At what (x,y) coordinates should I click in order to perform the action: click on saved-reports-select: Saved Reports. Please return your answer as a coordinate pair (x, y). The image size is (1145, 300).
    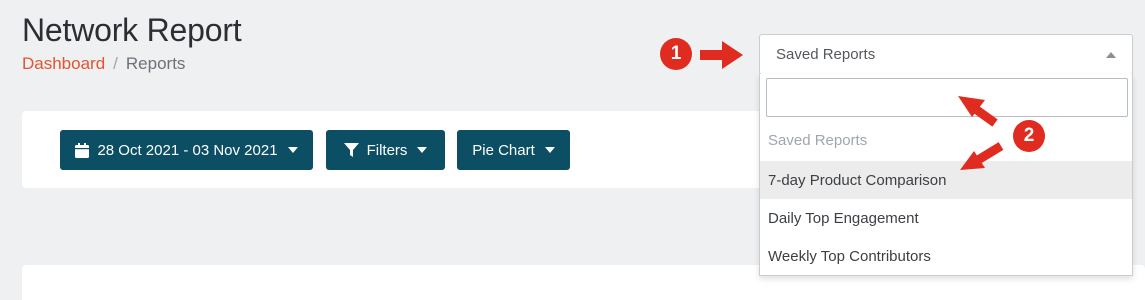
    Looking at the image, I should click on (946, 54).